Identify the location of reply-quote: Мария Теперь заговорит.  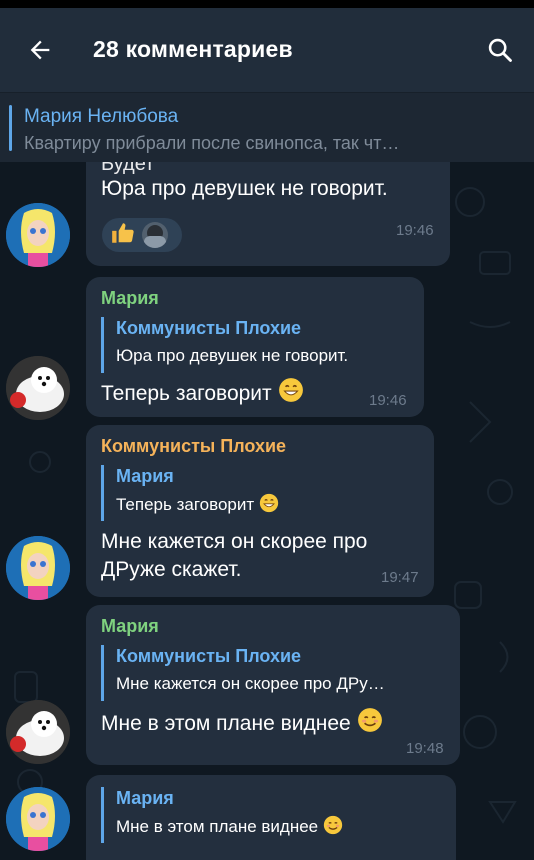
(190, 493).